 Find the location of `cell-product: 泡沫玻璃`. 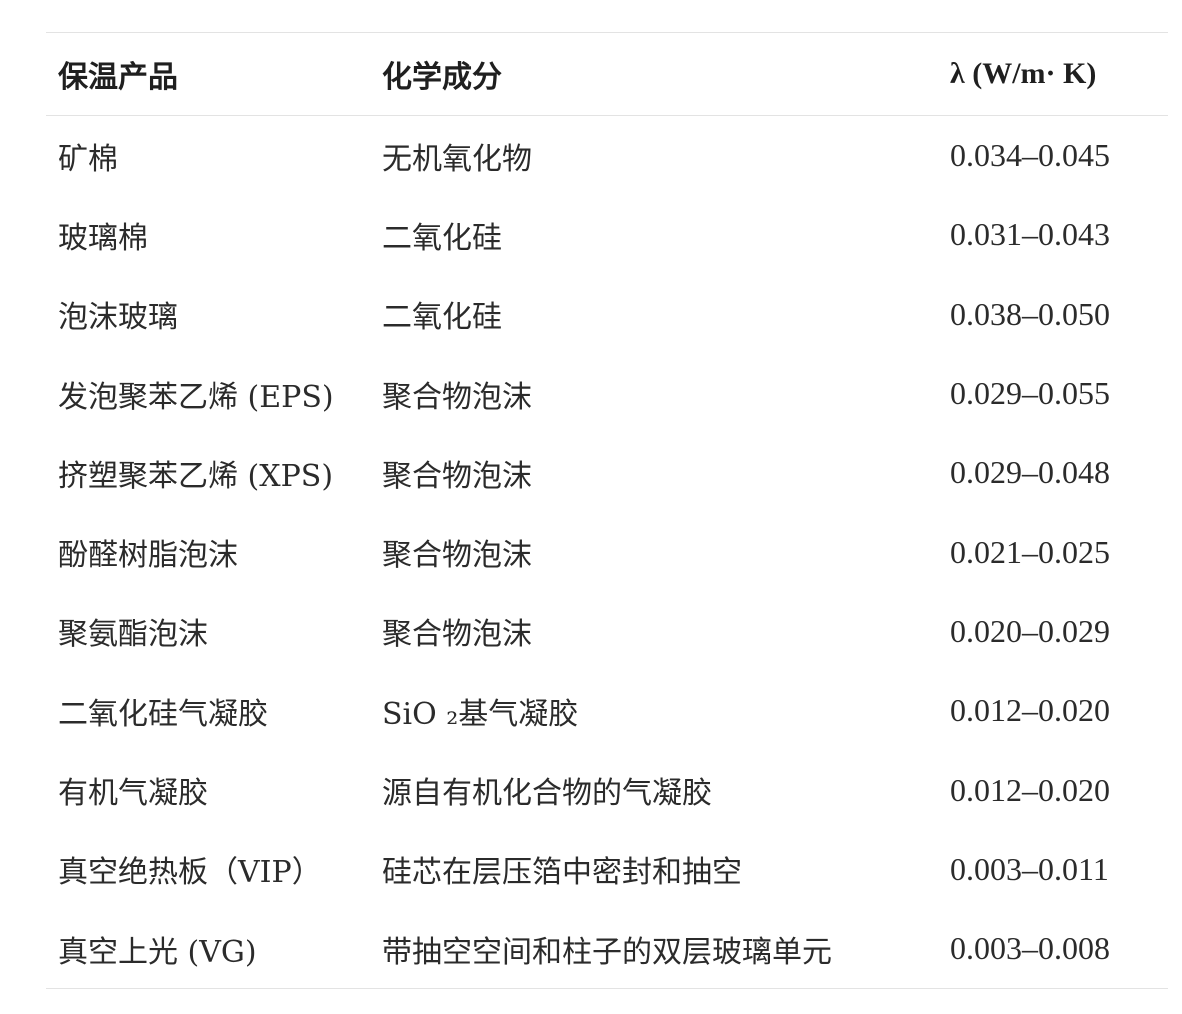

cell-product: 泡沫玻璃 is located at coordinates (118, 318).